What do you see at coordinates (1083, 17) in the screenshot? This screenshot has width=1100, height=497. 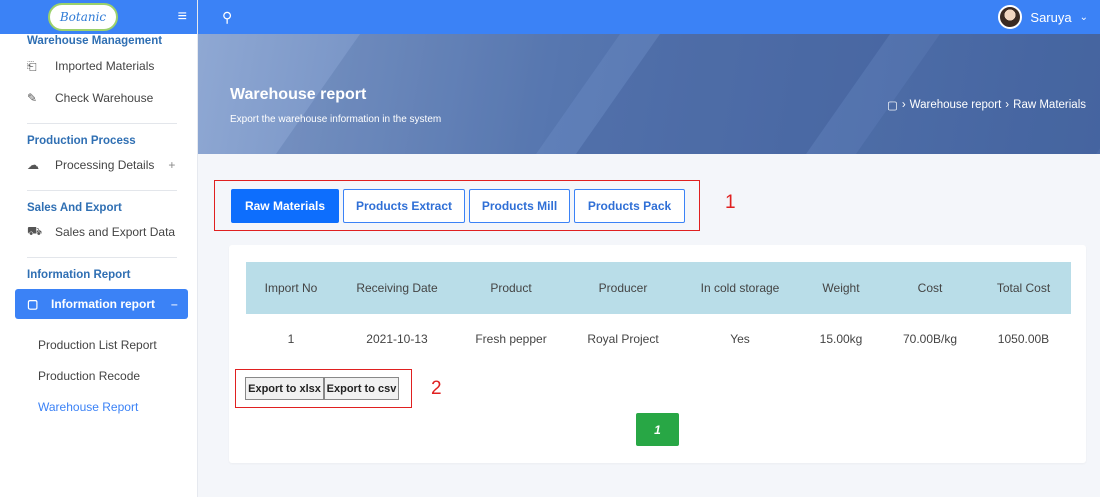 I see `chevron-down-icon: ⌄` at bounding box center [1083, 17].